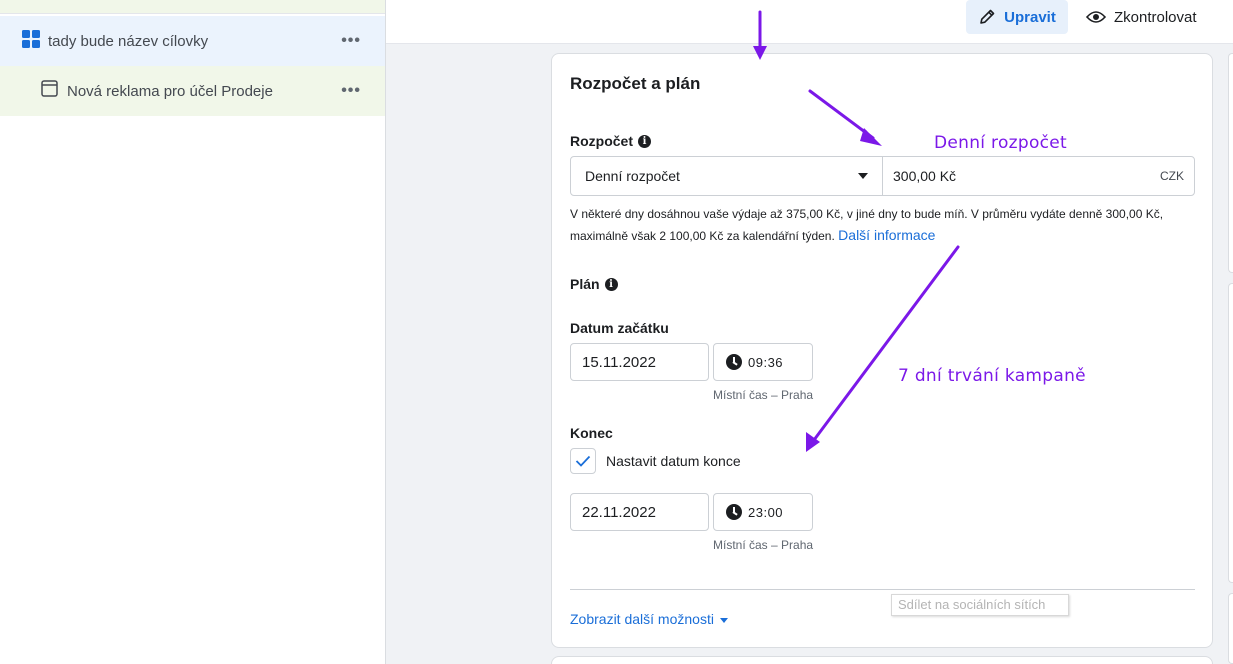 The height and width of the screenshot is (664, 1233). What do you see at coordinates (128, 41) in the screenshot?
I see `sidebar-item-label: tady bude název cílovky` at bounding box center [128, 41].